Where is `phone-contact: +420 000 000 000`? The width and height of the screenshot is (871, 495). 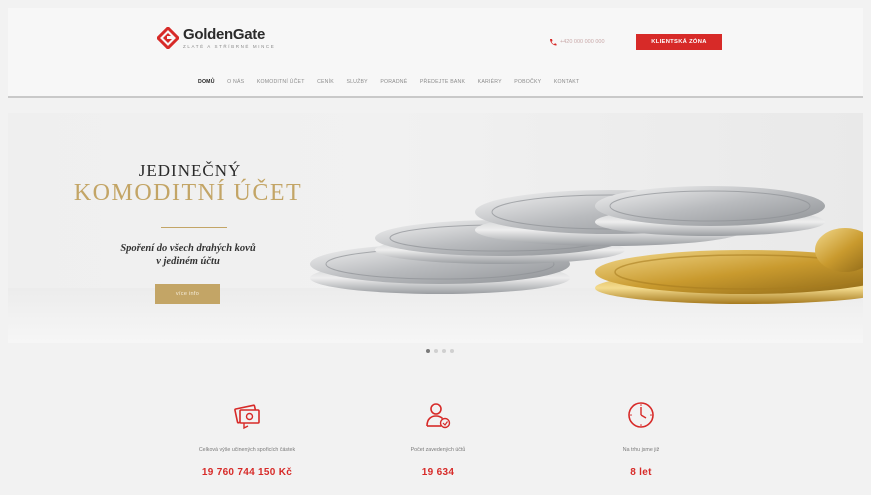 phone-contact: +420 000 000 000 is located at coordinates (577, 42).